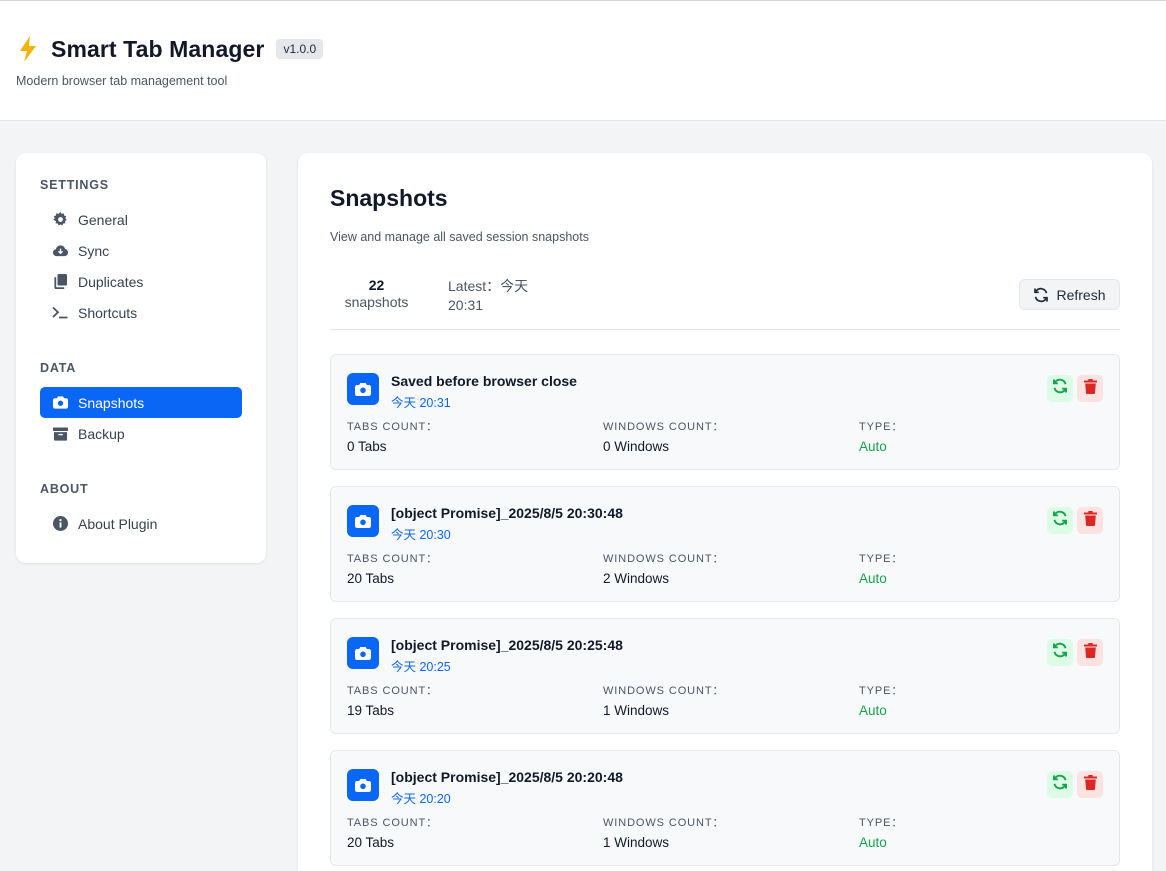 This screenshot has height=871, width=1166. Describe the element at coordinates (158, 48) in the screenshot. I see `app-title: Smart Tab Manager` at that location.